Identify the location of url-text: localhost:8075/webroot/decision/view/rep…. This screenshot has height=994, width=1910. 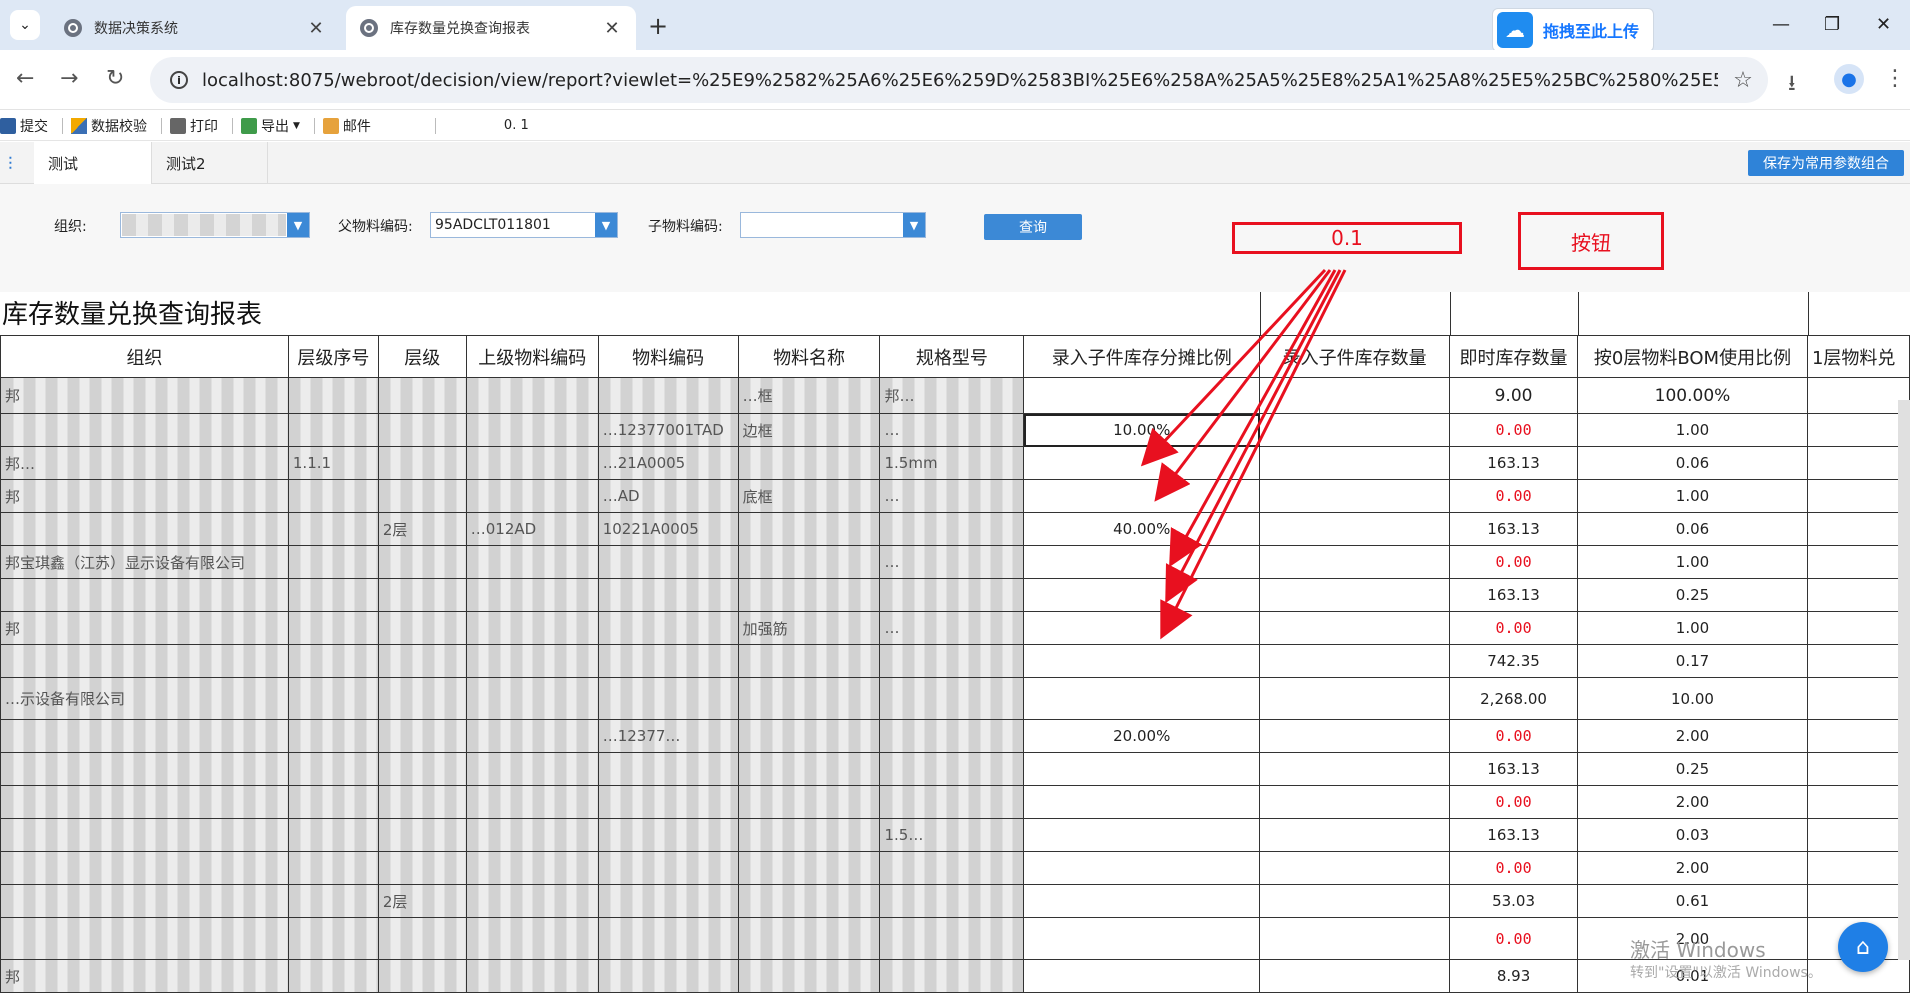
(960, 80).